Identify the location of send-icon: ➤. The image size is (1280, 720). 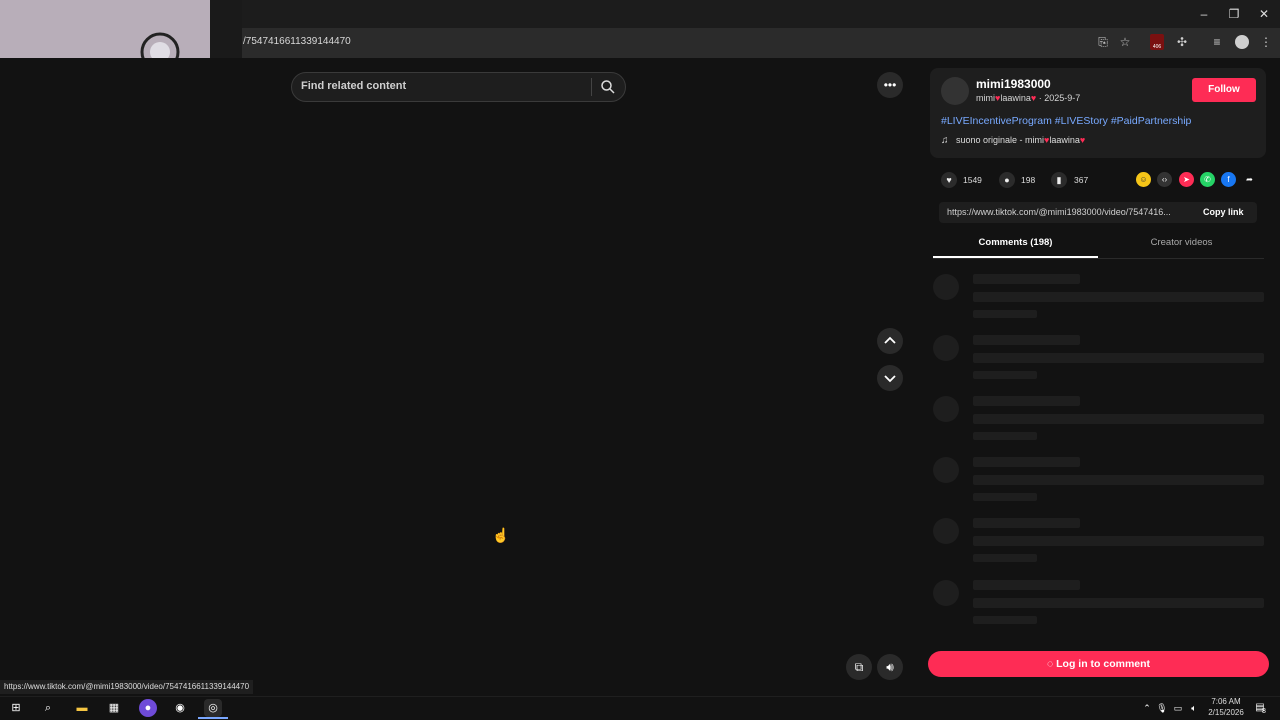
(1186, 179).